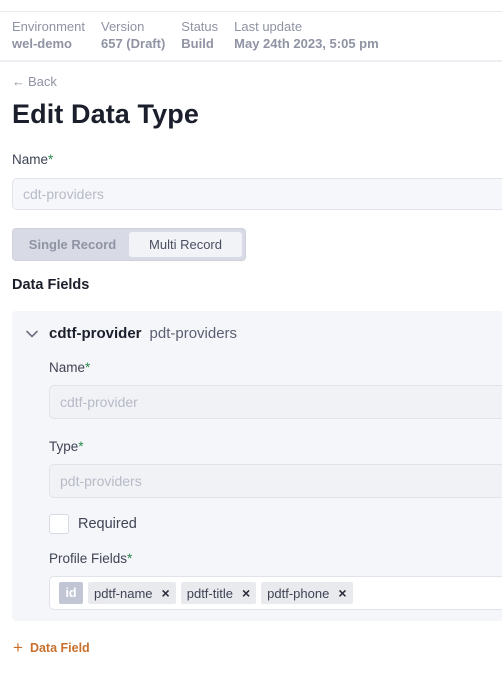 This screenshot has height=676, width=502. I want to click on data-field-header: cdtf-provider pdt-providers, so click(130, 333).